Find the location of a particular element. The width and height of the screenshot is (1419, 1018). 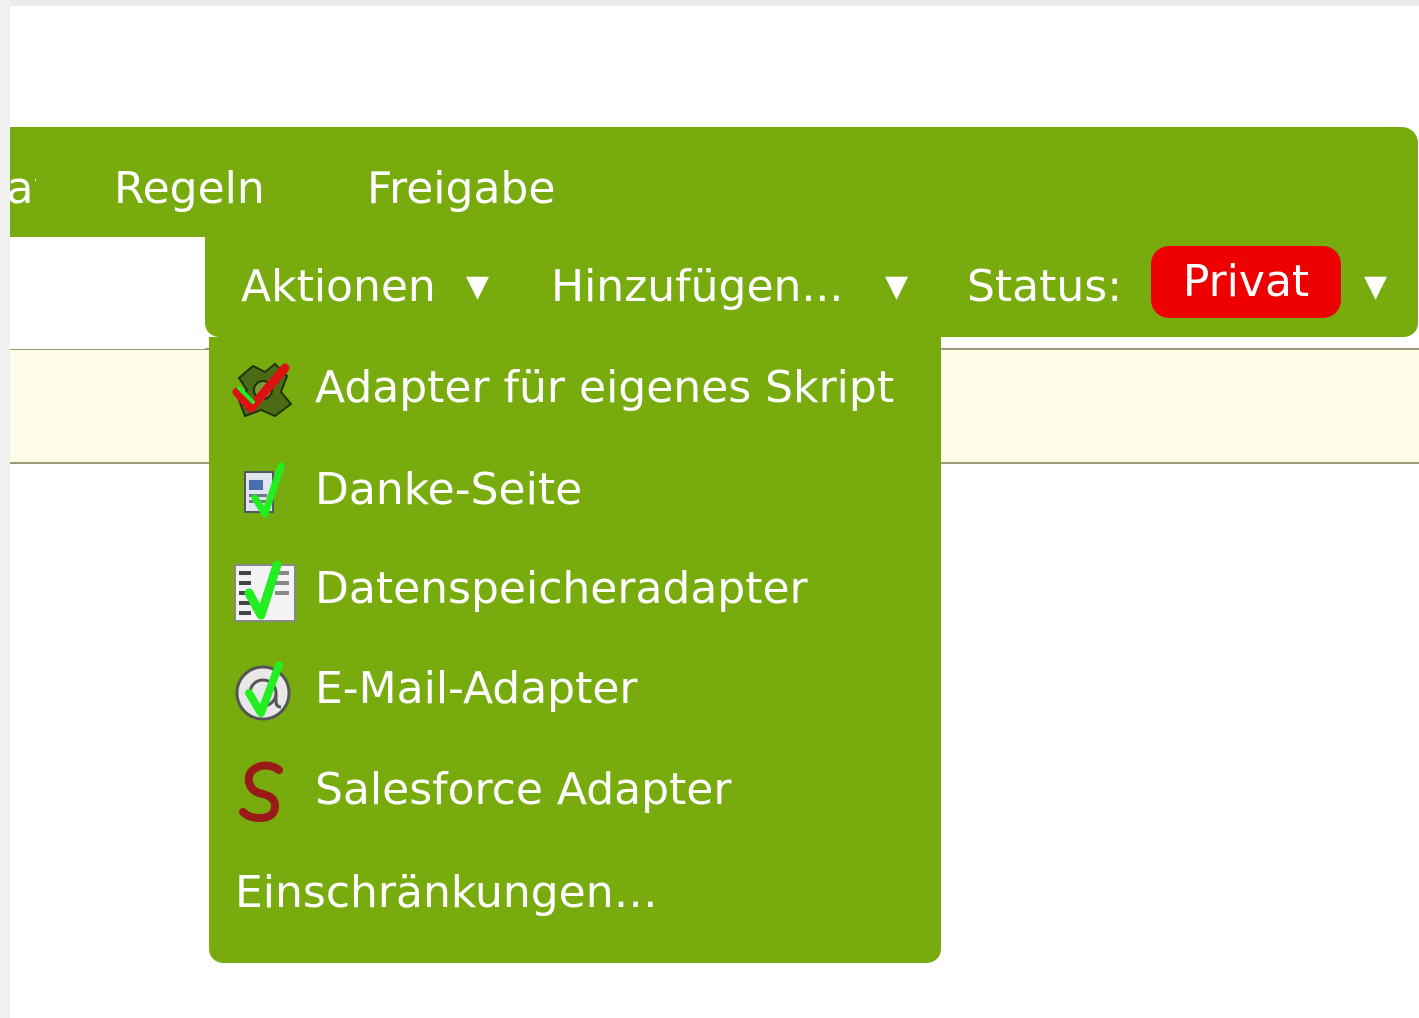

data-store-adapter-icon is located at coordinates (264, 592).